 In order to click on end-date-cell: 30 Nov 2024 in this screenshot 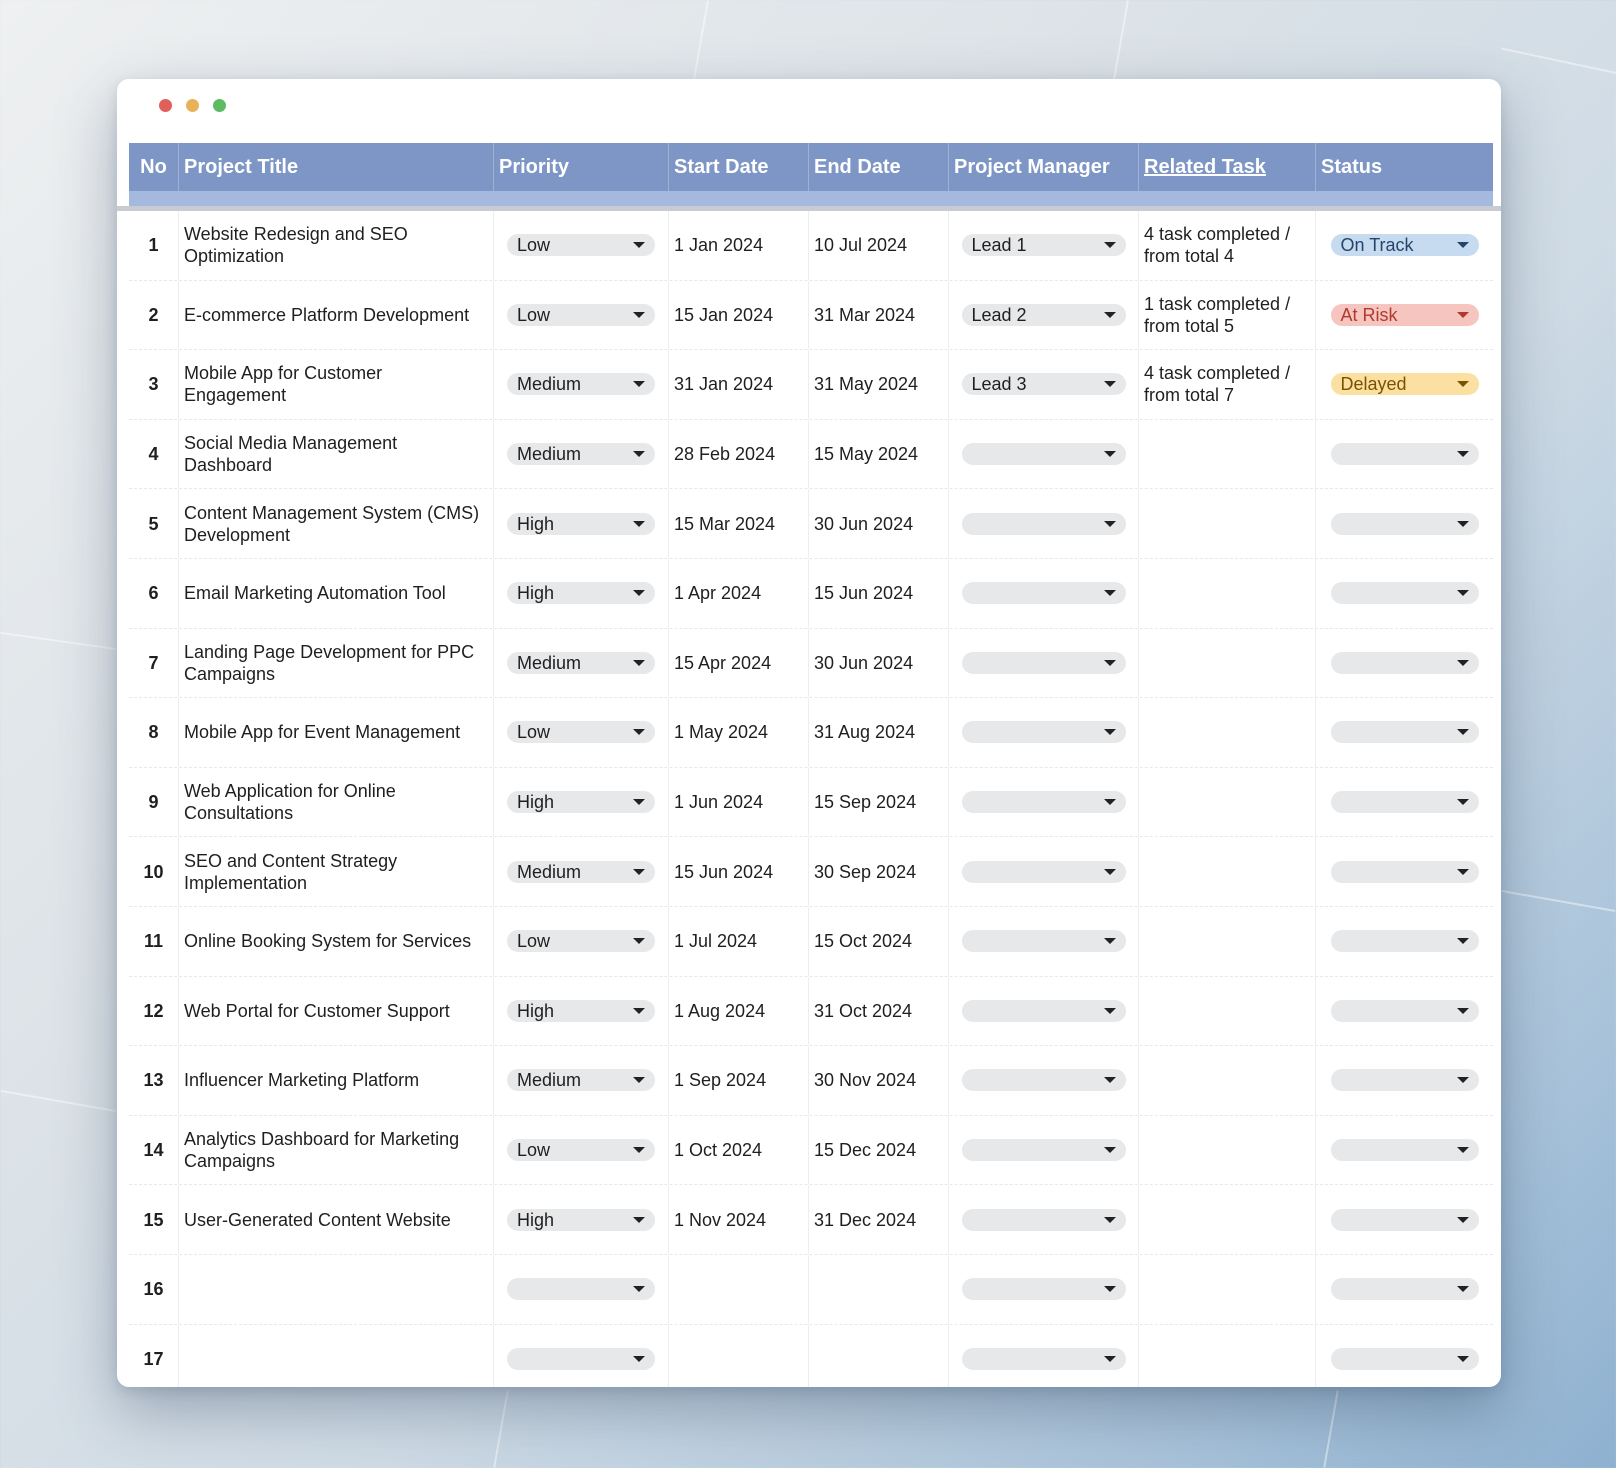, I will do `click(879, 1080)`.